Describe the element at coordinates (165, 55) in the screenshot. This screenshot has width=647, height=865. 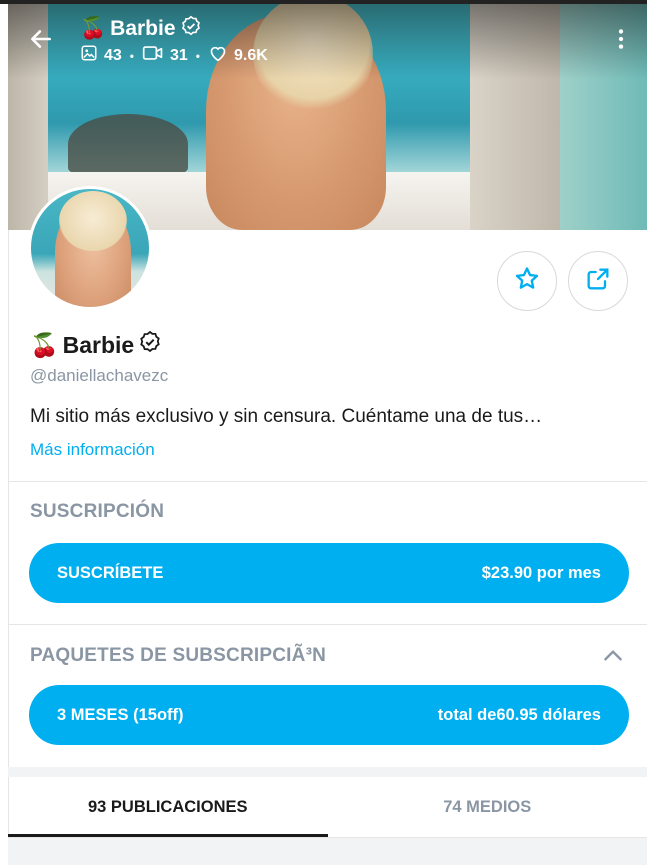
I see `videos-stat: 31` at that location.